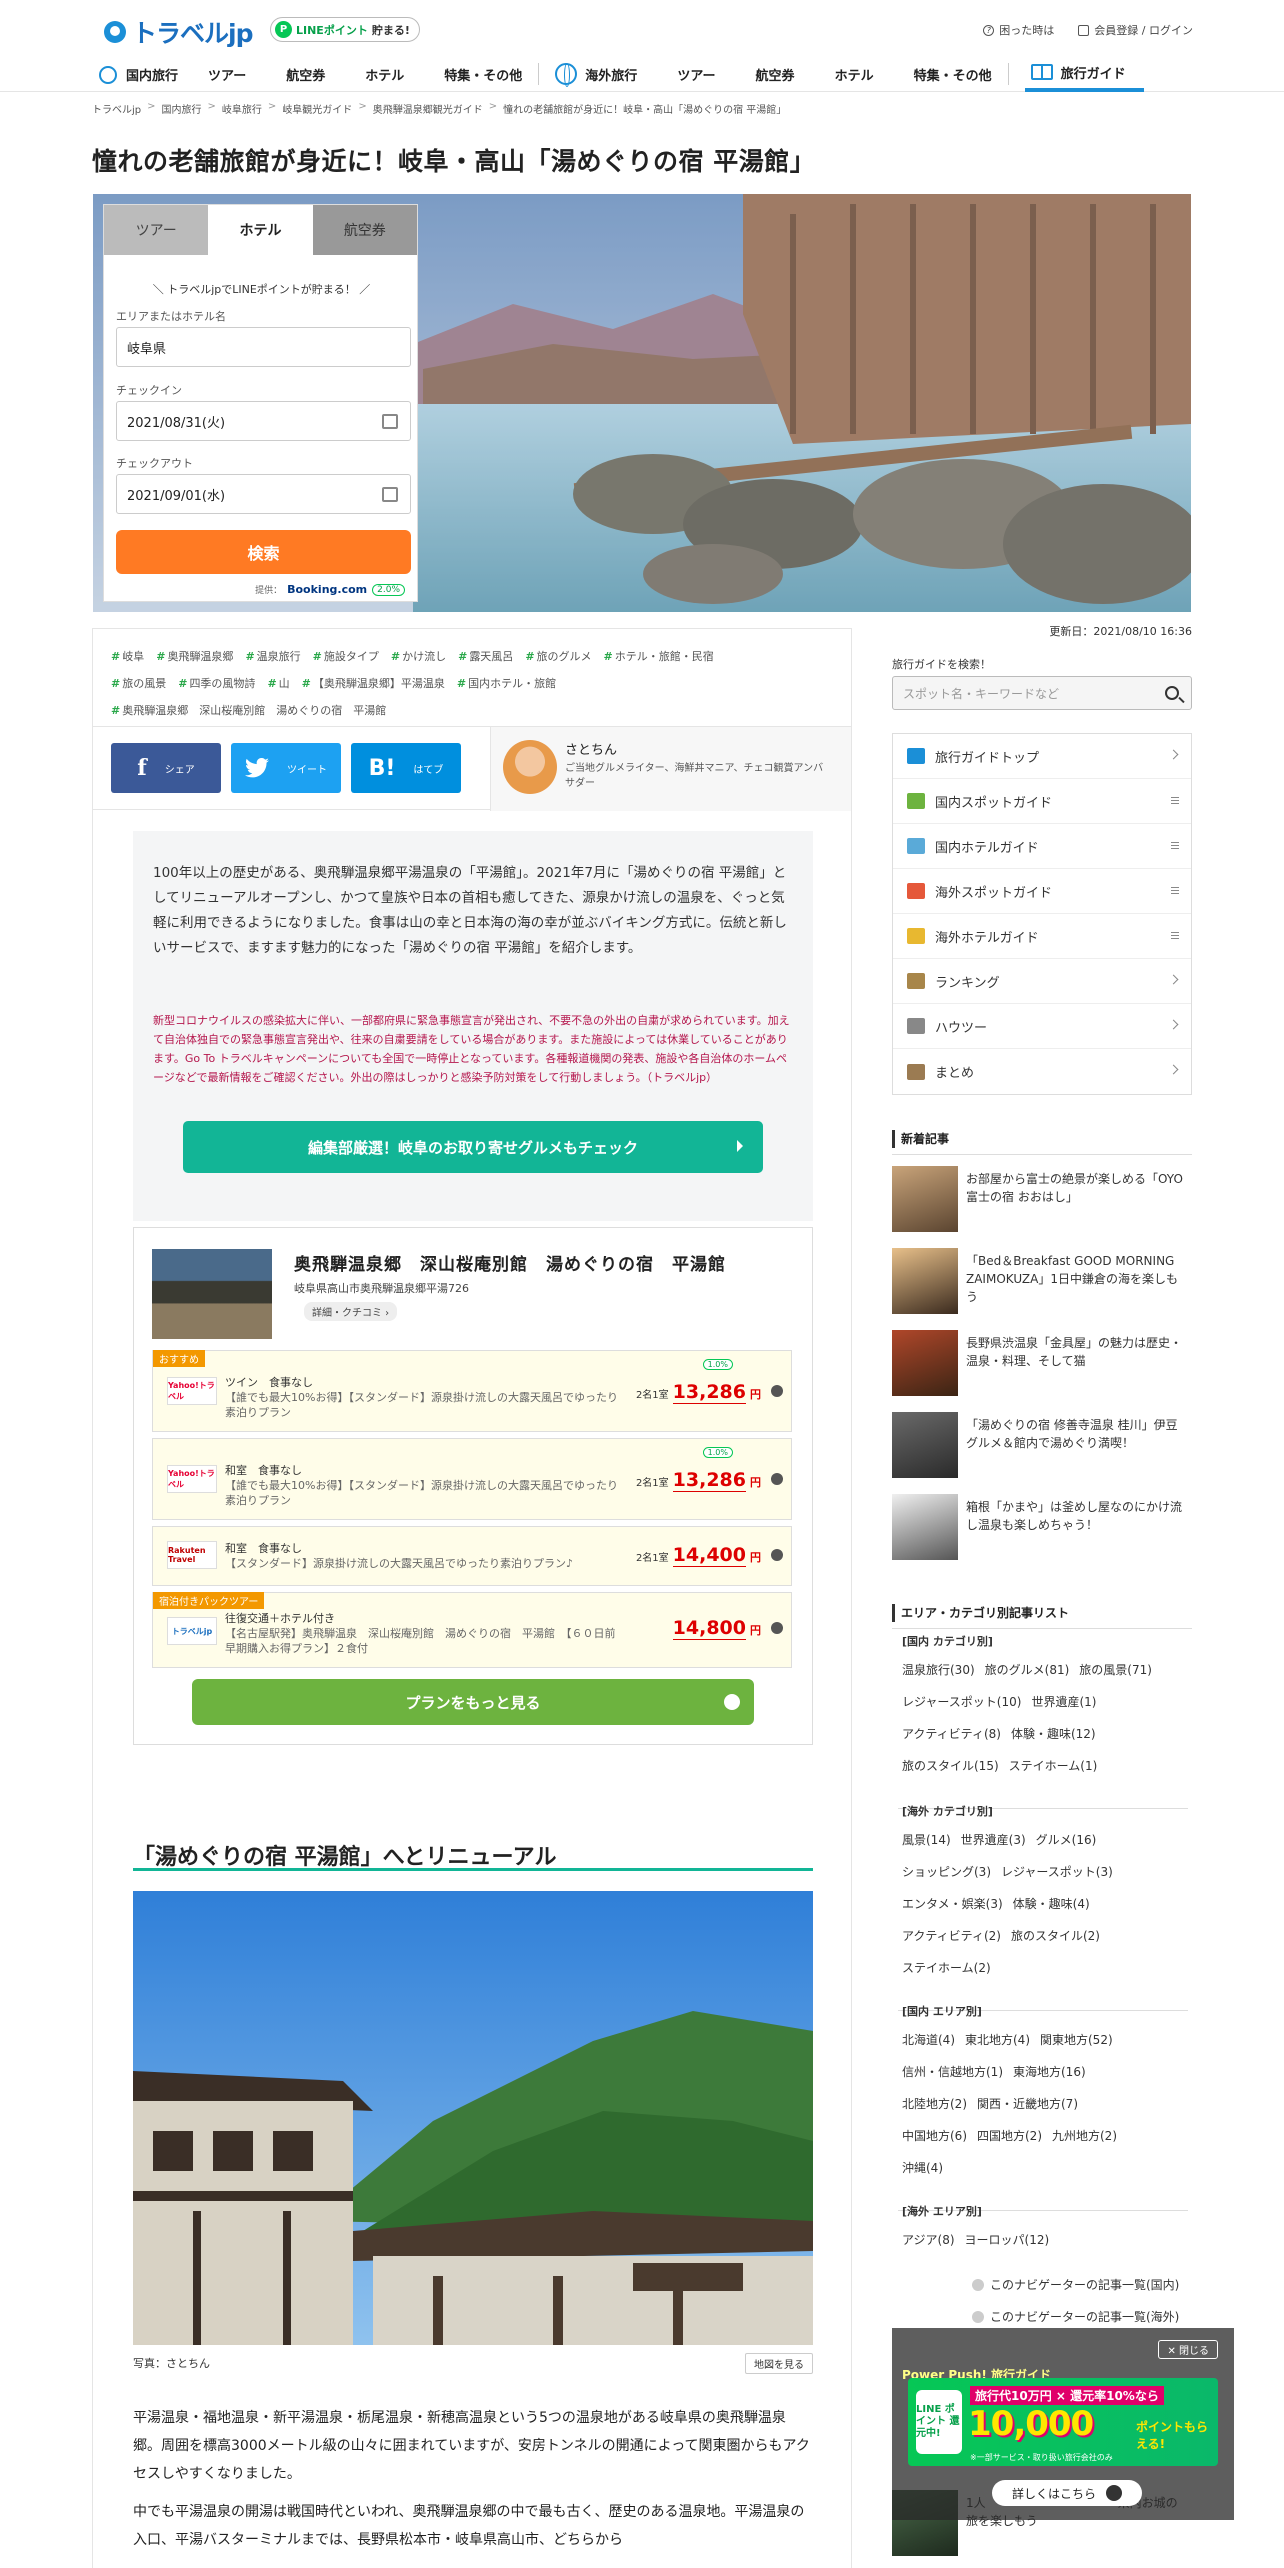  I want to click on category-link: 中国地方(6), so click(934, 2136).